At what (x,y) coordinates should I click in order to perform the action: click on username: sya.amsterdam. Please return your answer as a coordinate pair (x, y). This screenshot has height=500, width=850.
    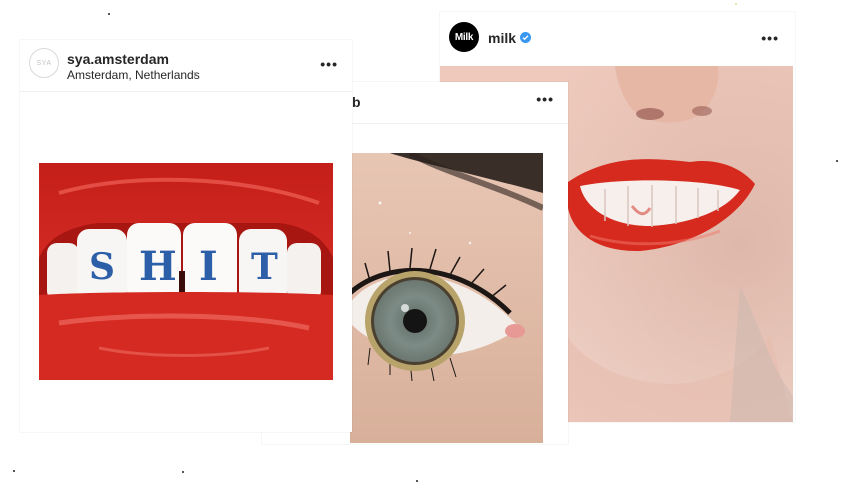
    Looking at the image, I should click on (118, 59).